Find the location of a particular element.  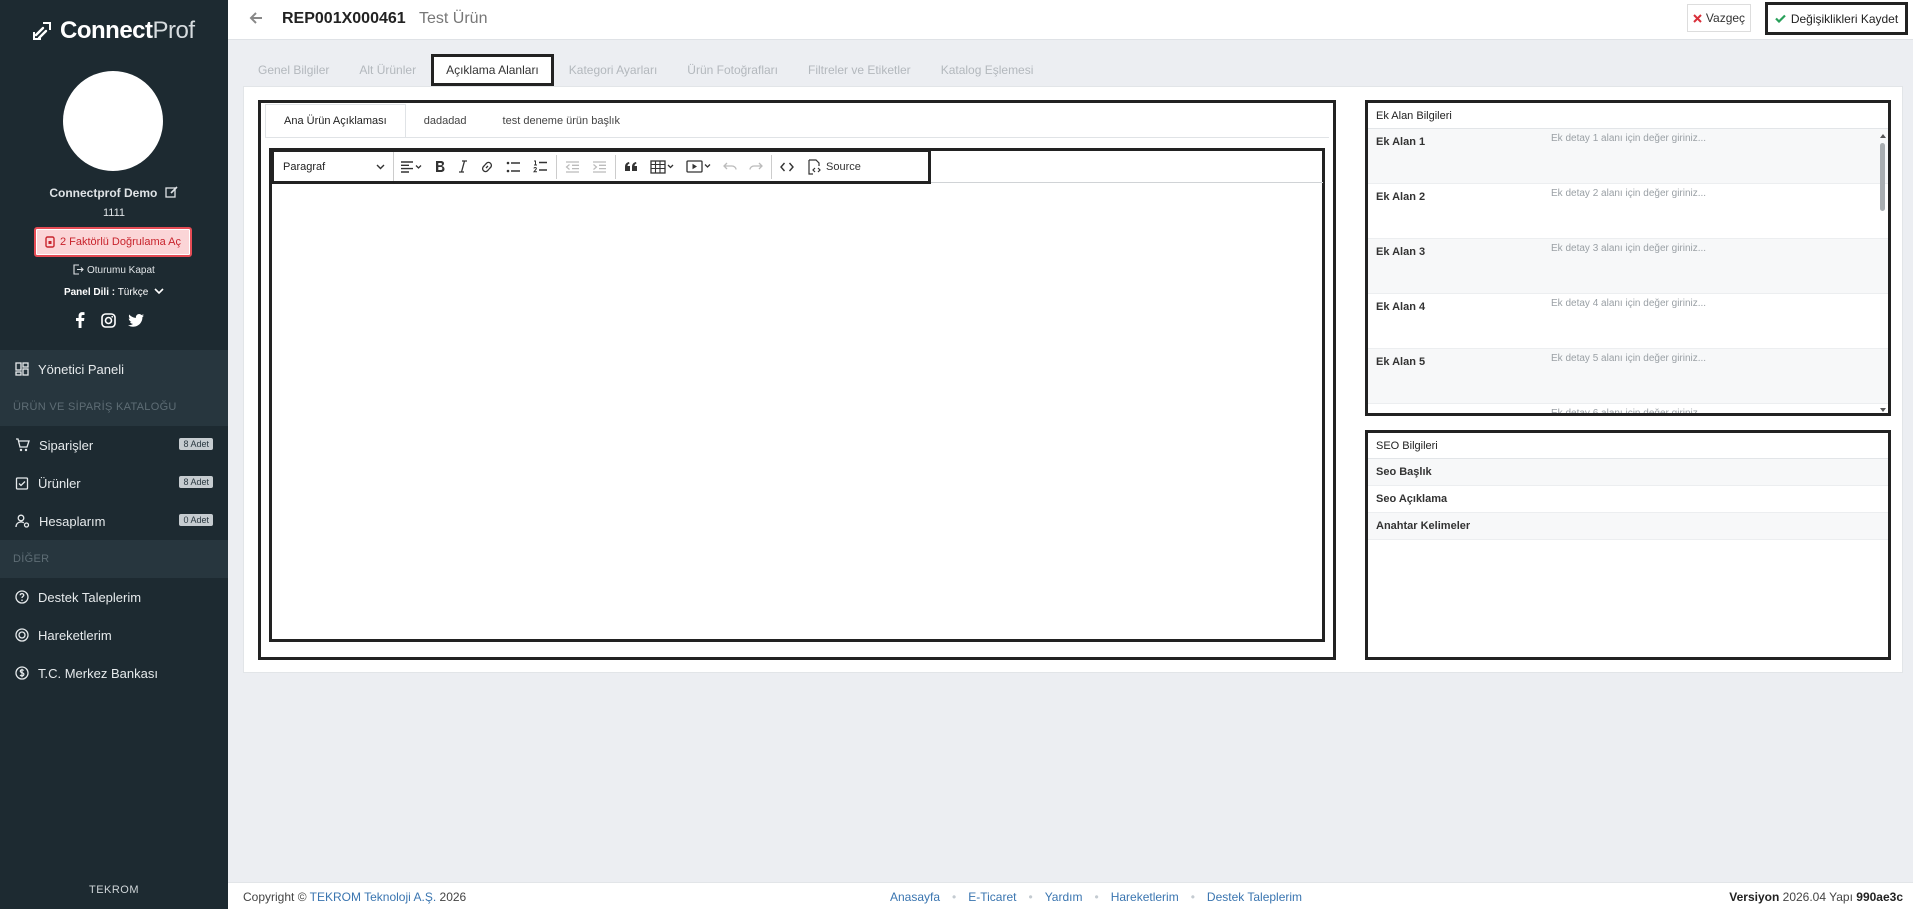

numbered-list-button is located at coordinates (540, 166).